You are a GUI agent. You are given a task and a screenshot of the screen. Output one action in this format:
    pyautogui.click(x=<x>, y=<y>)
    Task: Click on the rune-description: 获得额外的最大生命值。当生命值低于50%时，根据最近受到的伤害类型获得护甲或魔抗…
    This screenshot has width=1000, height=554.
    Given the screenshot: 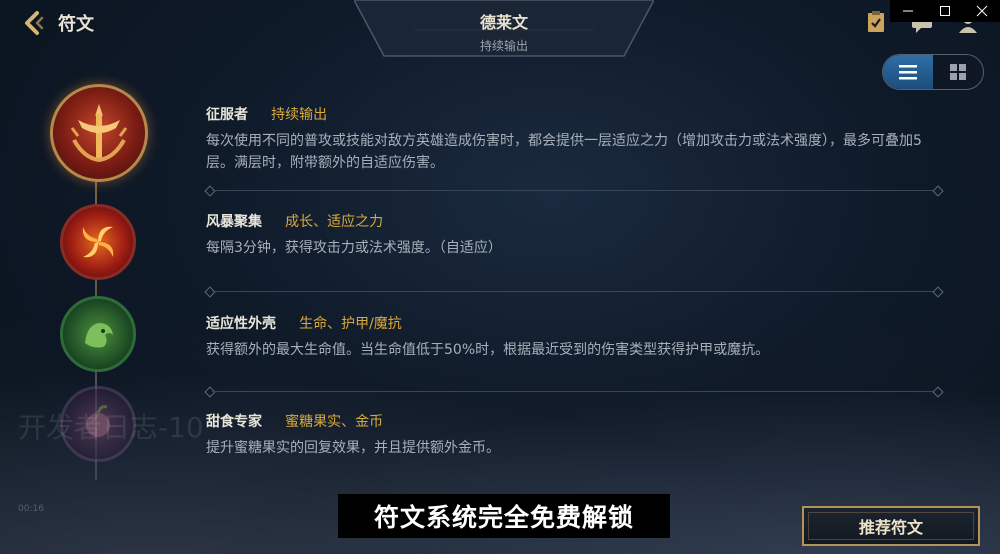 What is the action you would take?
    pyautogui.click(x=488, y=350)
    